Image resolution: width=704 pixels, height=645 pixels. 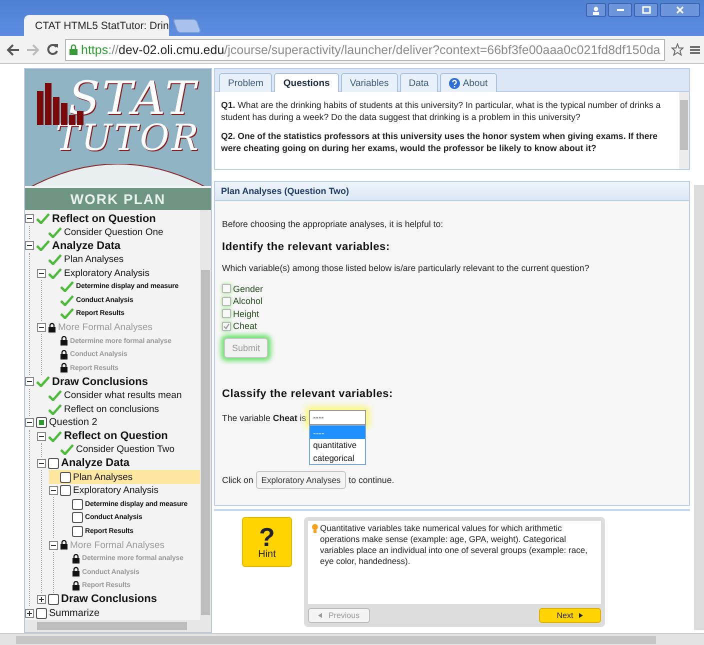 I want to click on maximize-icon, so click(x=646, y=10).